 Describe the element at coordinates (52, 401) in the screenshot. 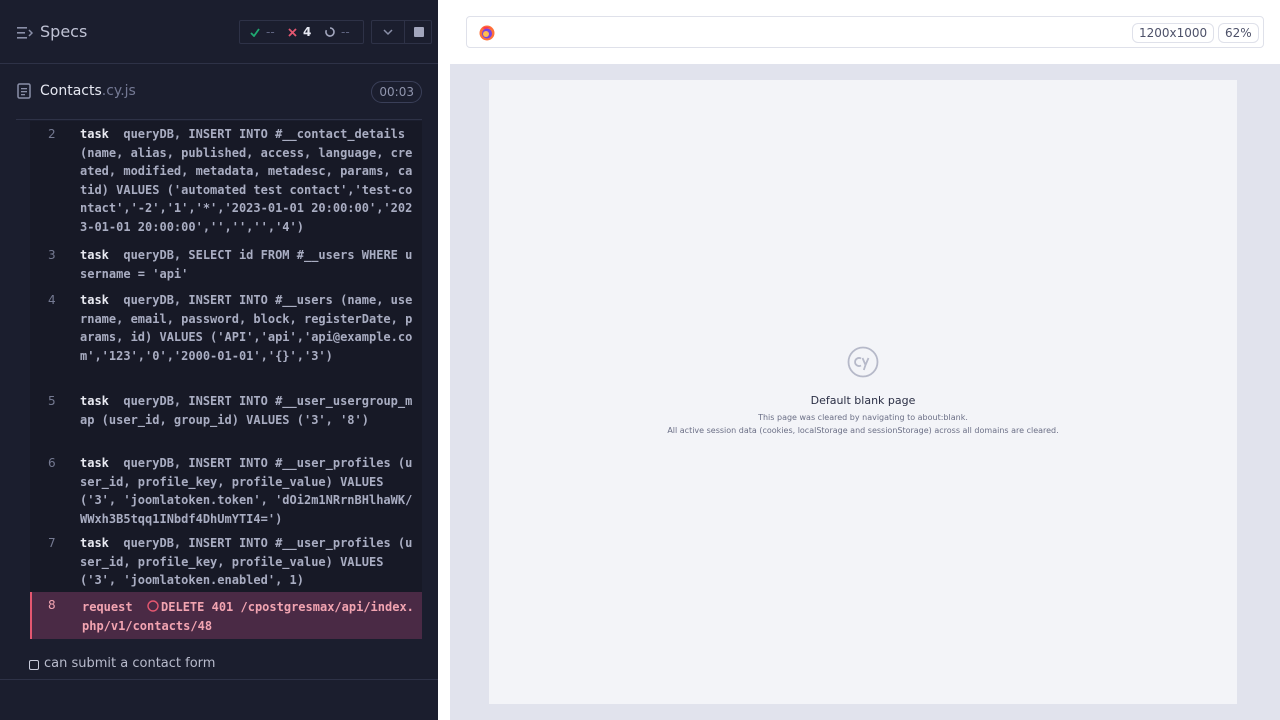

I see `command-number: 5` at that location.